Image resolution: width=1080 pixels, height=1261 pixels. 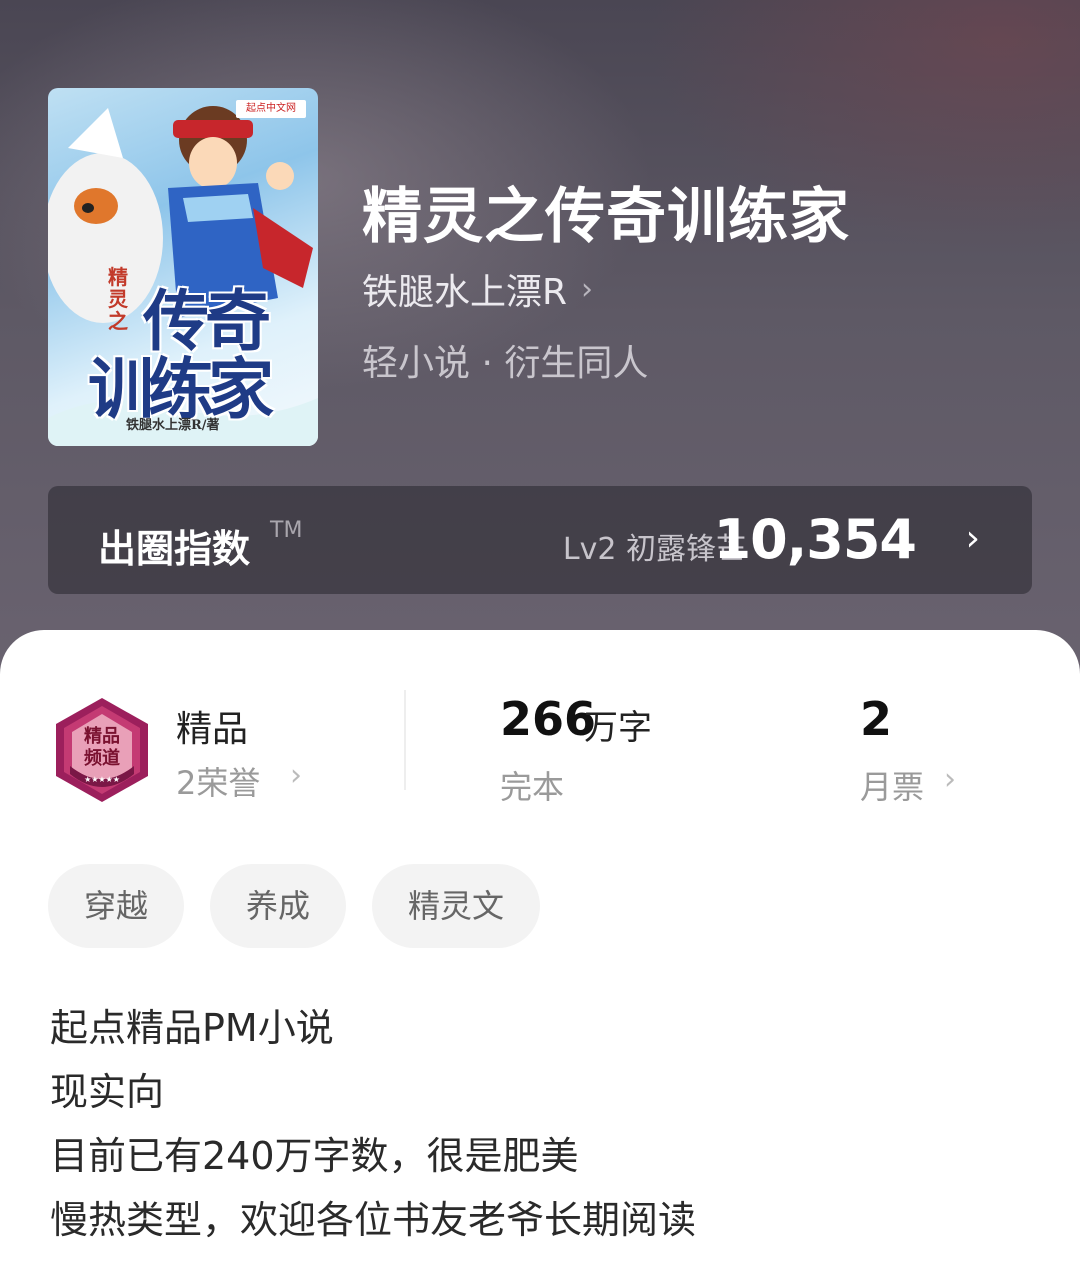 What do you see at coordinates (618, 728) in the screenshot?
I see `word-count-unit: 万字` at bounding box center [618, 728].